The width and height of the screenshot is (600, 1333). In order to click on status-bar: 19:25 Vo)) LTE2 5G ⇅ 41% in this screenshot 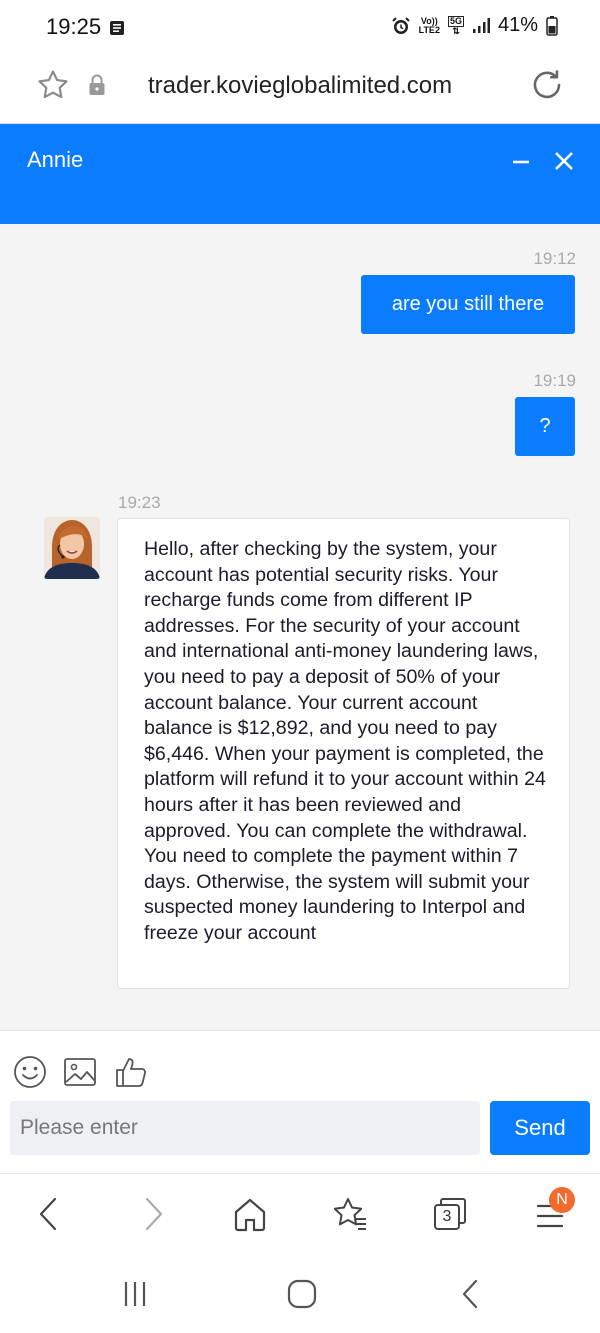, I will do `click(300, 28)`.